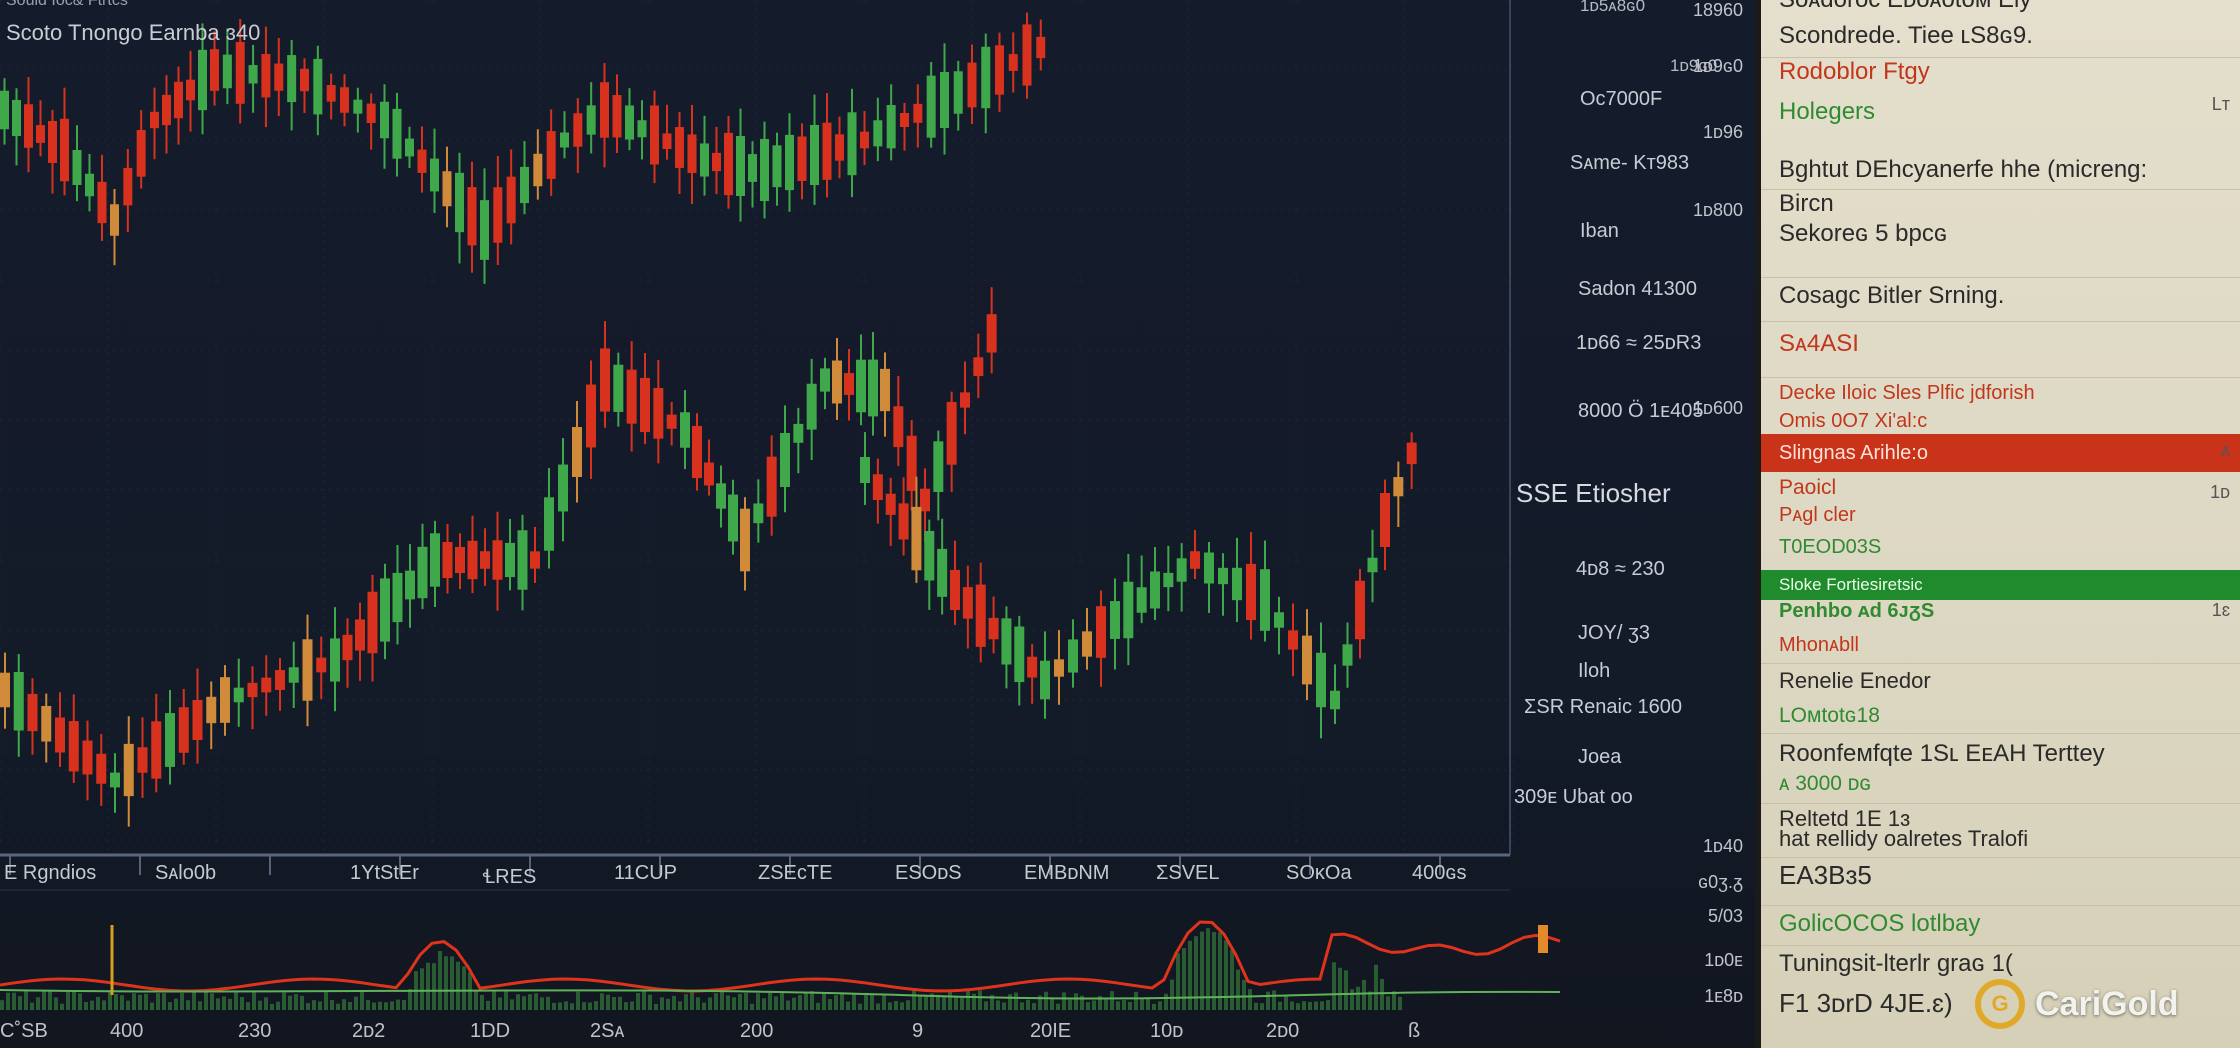  I want to click on sidebar-row: Mhonᴀbll, so click(2000, 649).